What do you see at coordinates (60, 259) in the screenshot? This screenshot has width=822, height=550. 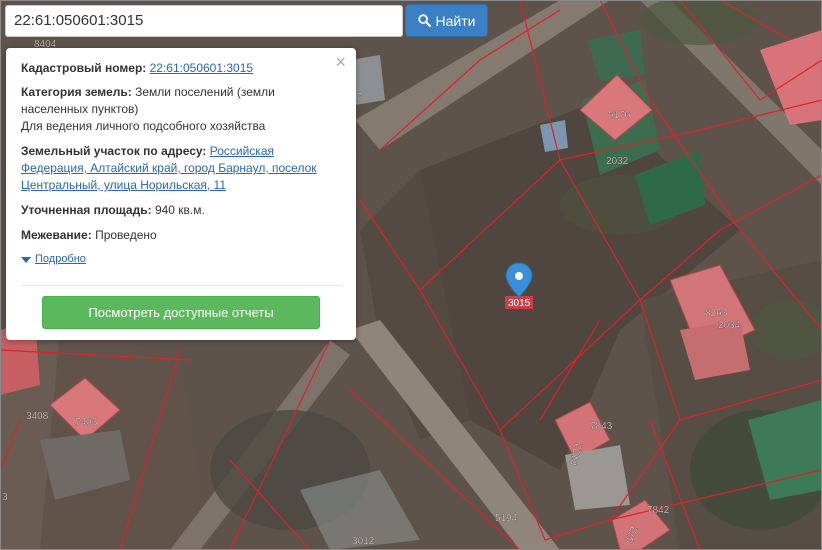 I see `details-link-label: Подробно` at bounding box center [60, 259].